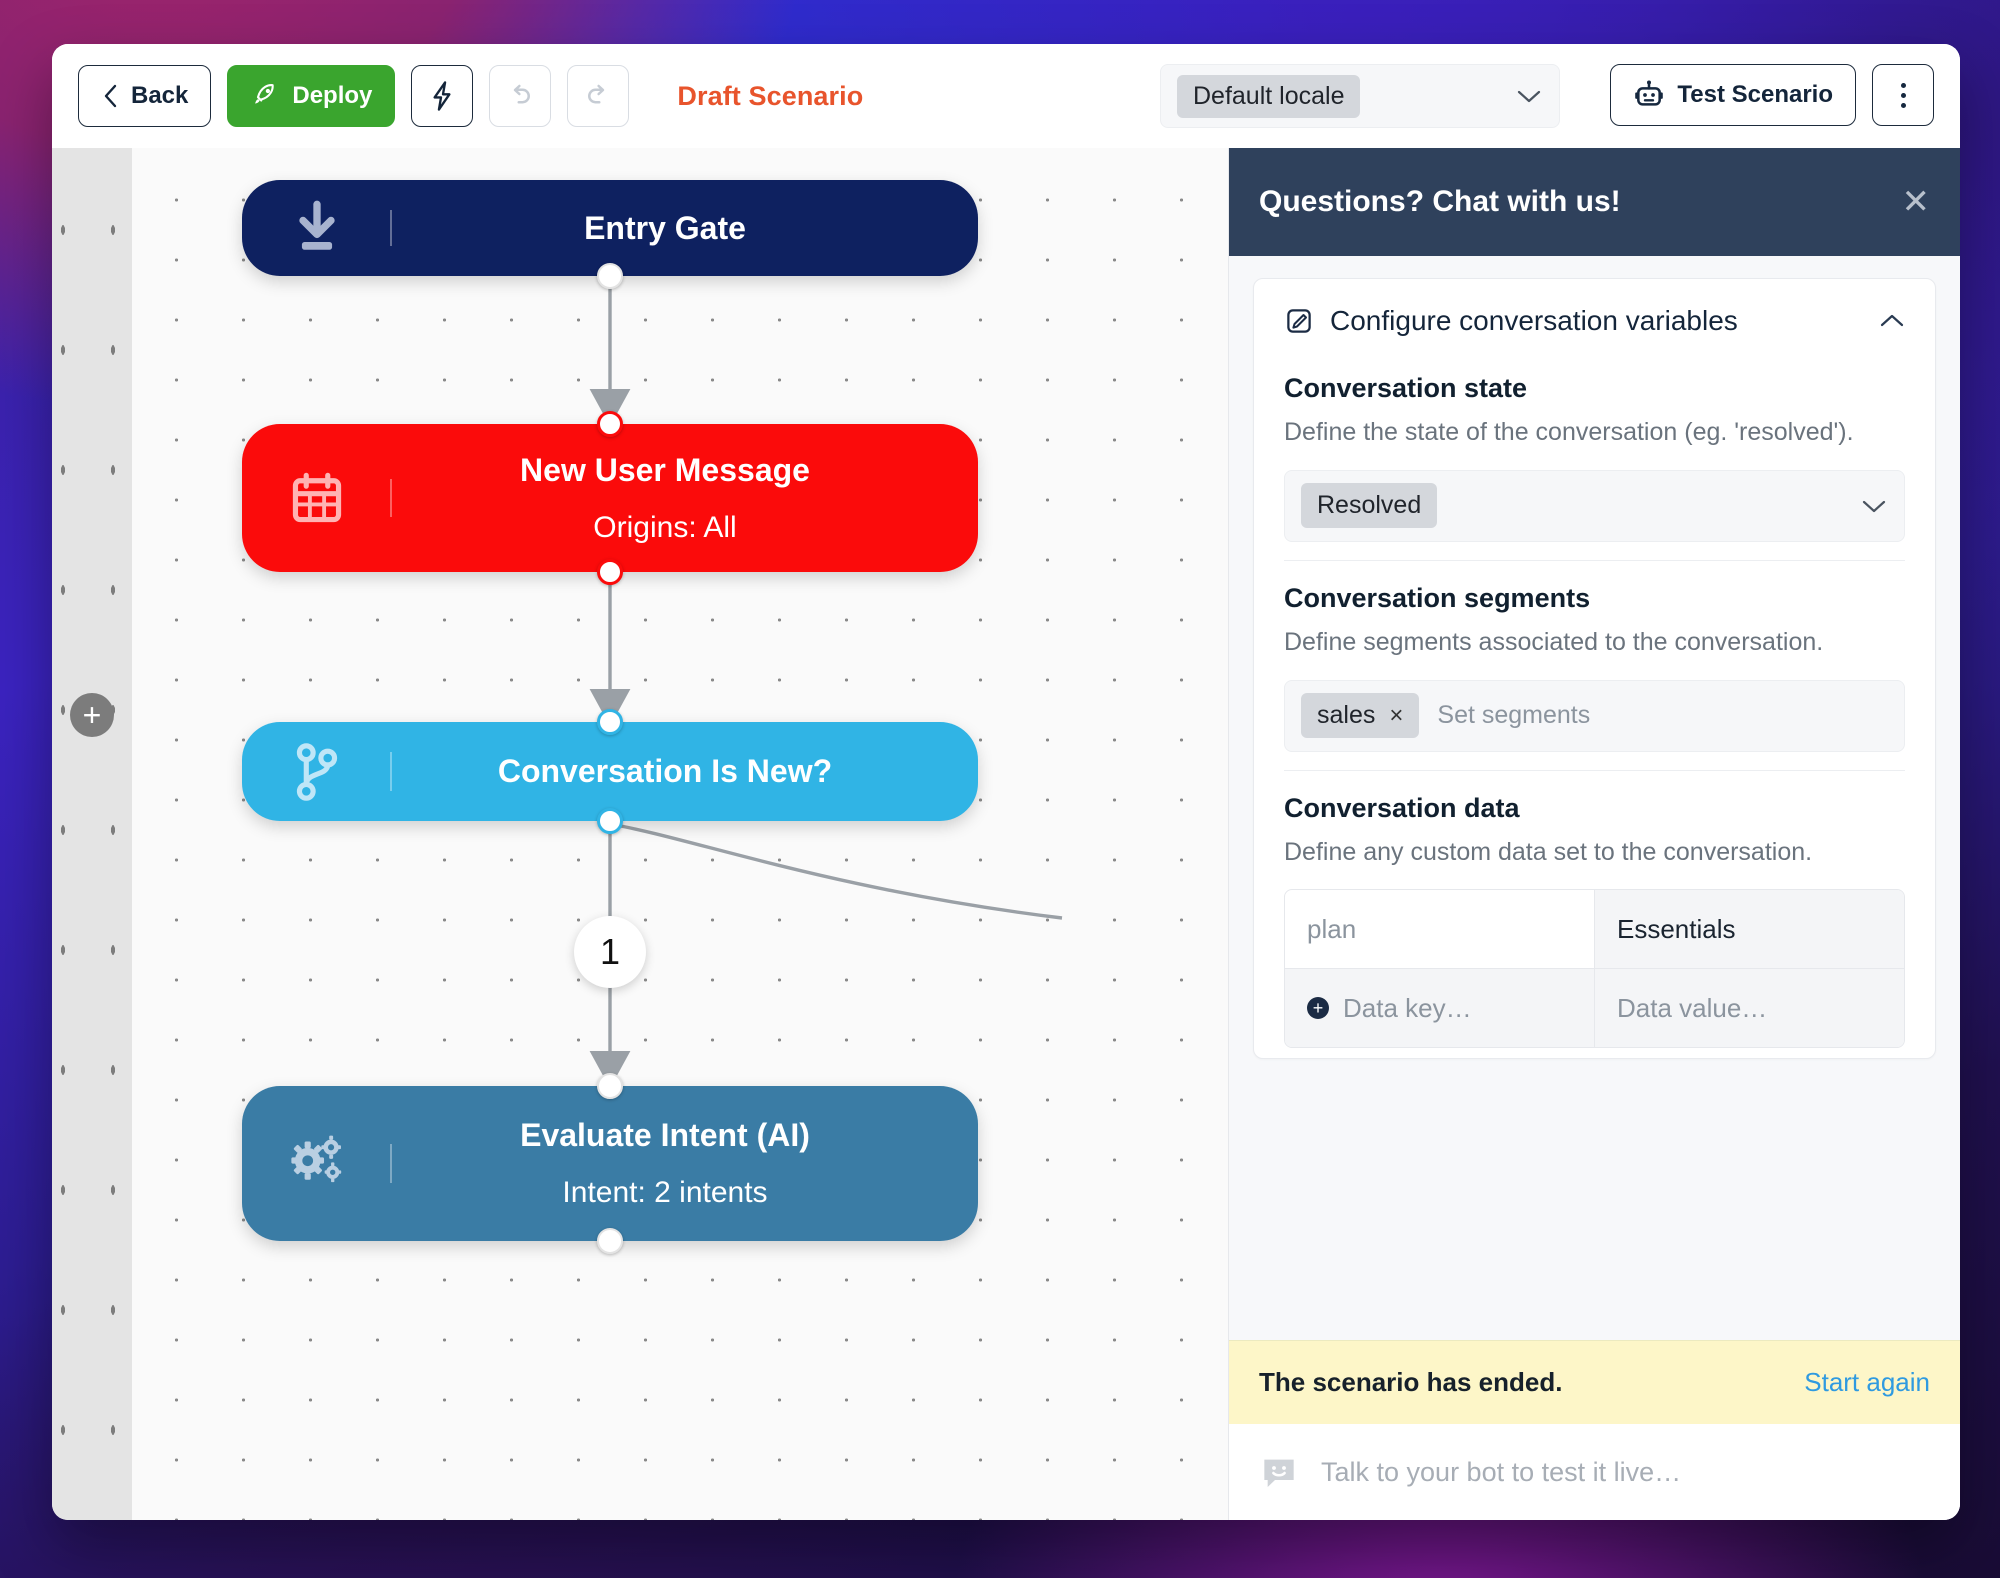  What do you see at coordinates (317, 772) in the screenshot?
I see `git-branch-icon` at bounding box center [317, 772].